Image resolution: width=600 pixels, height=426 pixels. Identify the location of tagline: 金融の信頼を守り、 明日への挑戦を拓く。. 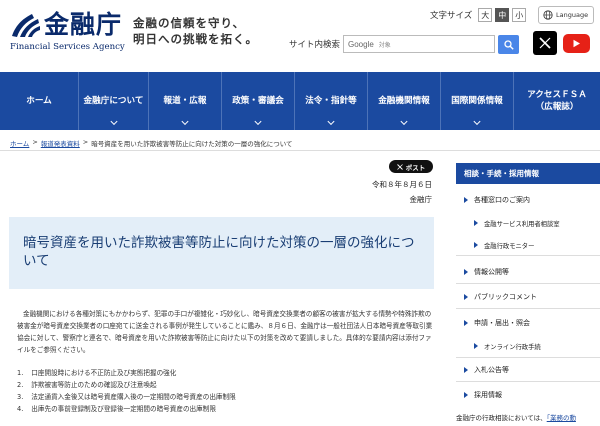
(195, 31).